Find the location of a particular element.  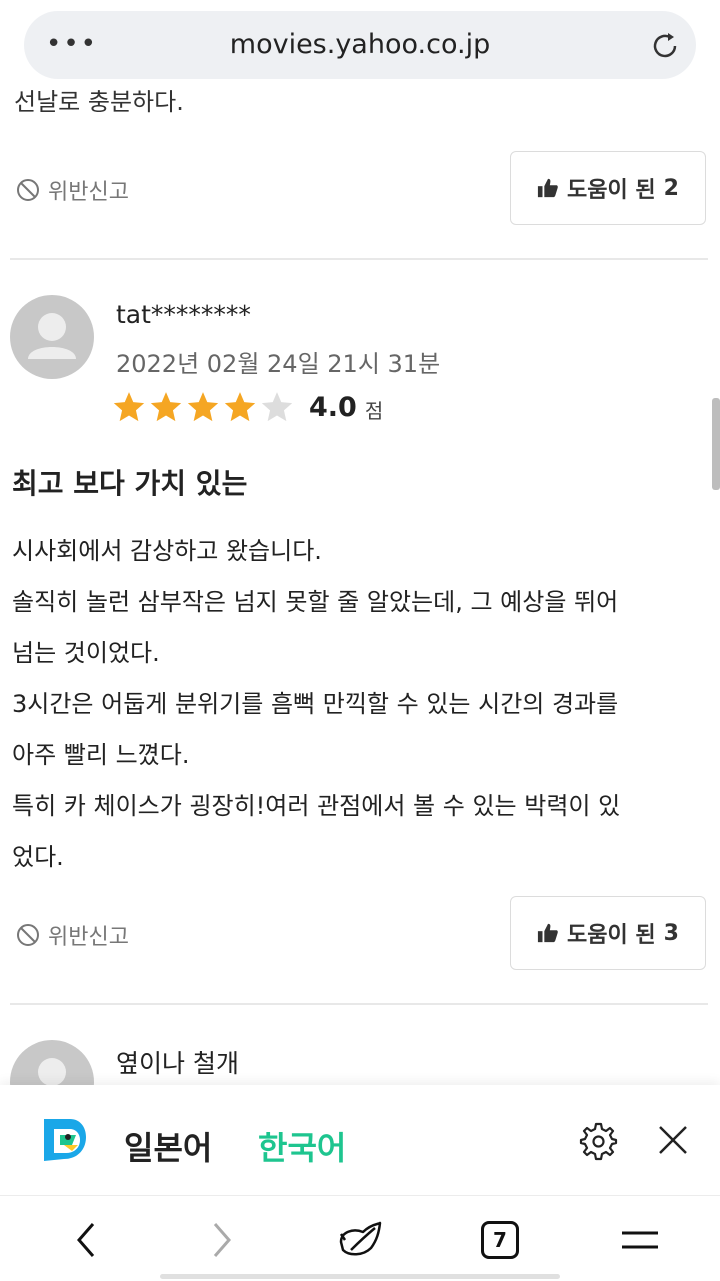

review-line: 3시간은 어둡게 분위기를 흠뻑 만끽할 수 있는 시간의 경과를 is located at coordinates (315, 704).